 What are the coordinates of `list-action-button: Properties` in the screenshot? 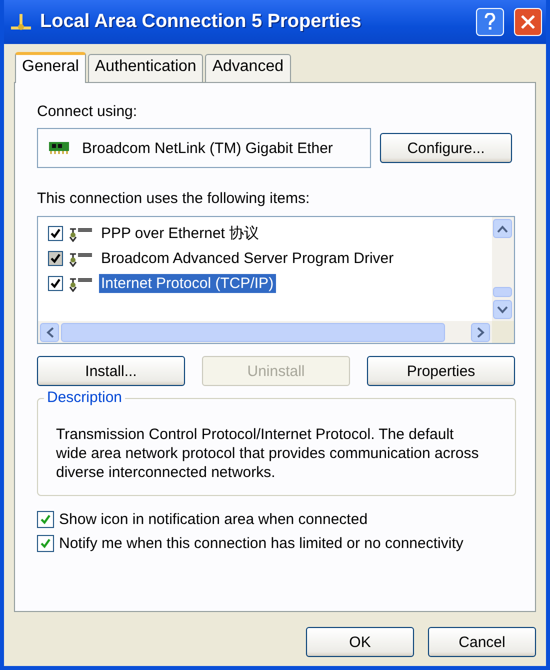 It's located at (441, 371).